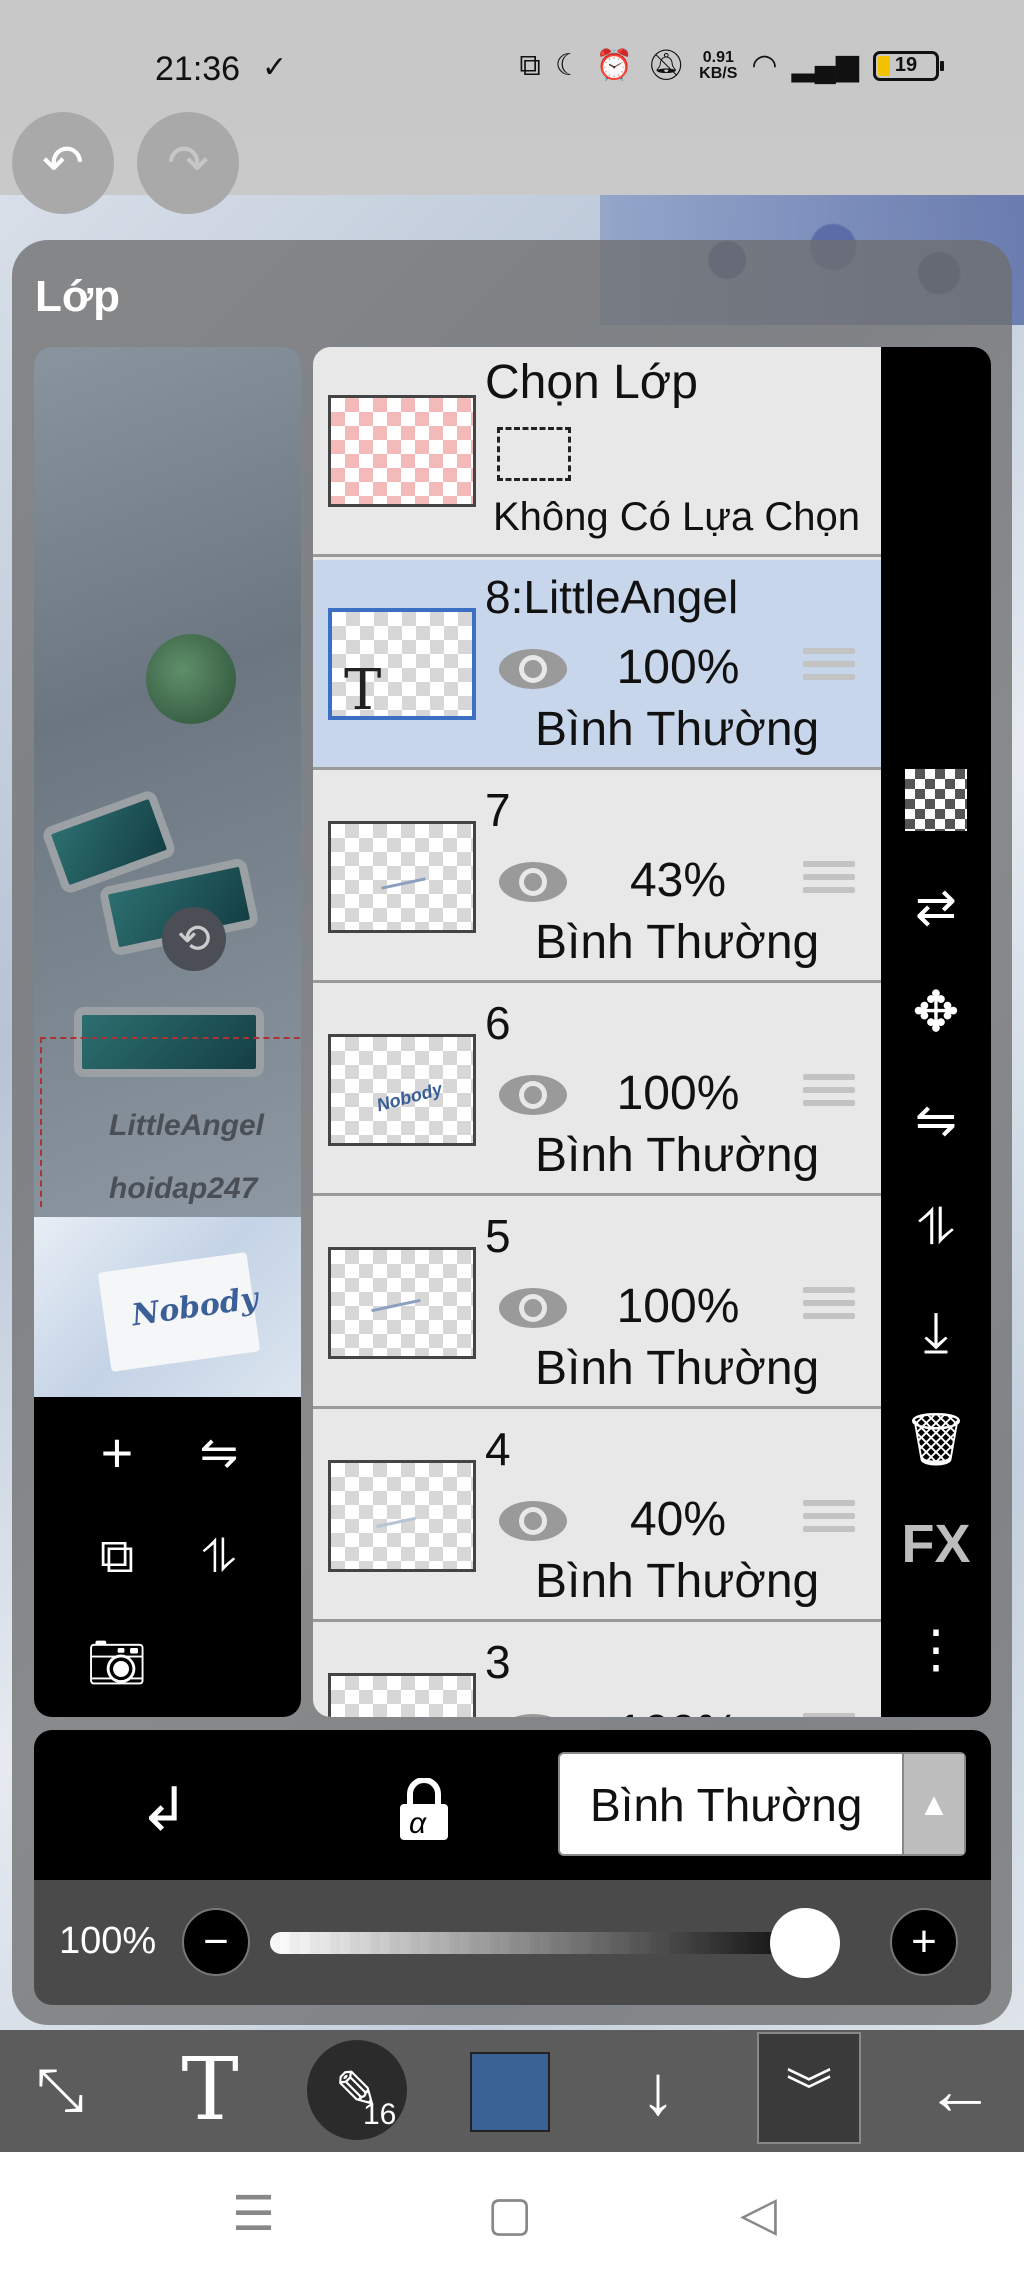 This screenshot has height=2276, width=1024. Describe the element at coordinates (597, 665) in the screenshot. I see `layer-row: T 8:LittleAngel 100% Bình Thường` at that location.